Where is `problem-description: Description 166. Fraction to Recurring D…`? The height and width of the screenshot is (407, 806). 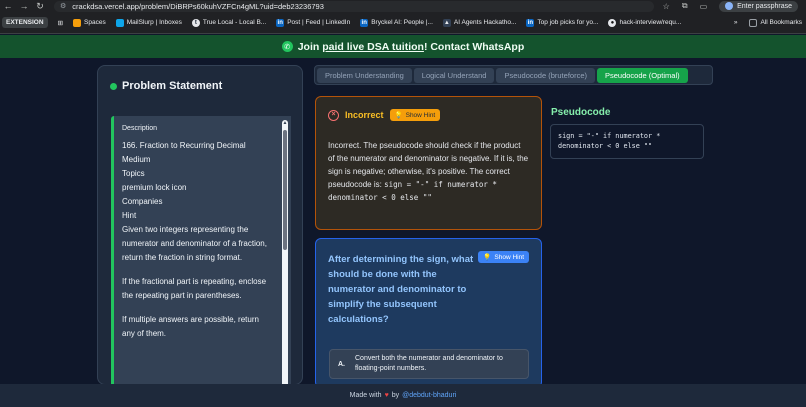
problem-description: Description 166. Fraction to Recurring D… is located at coordinates (201, 250).